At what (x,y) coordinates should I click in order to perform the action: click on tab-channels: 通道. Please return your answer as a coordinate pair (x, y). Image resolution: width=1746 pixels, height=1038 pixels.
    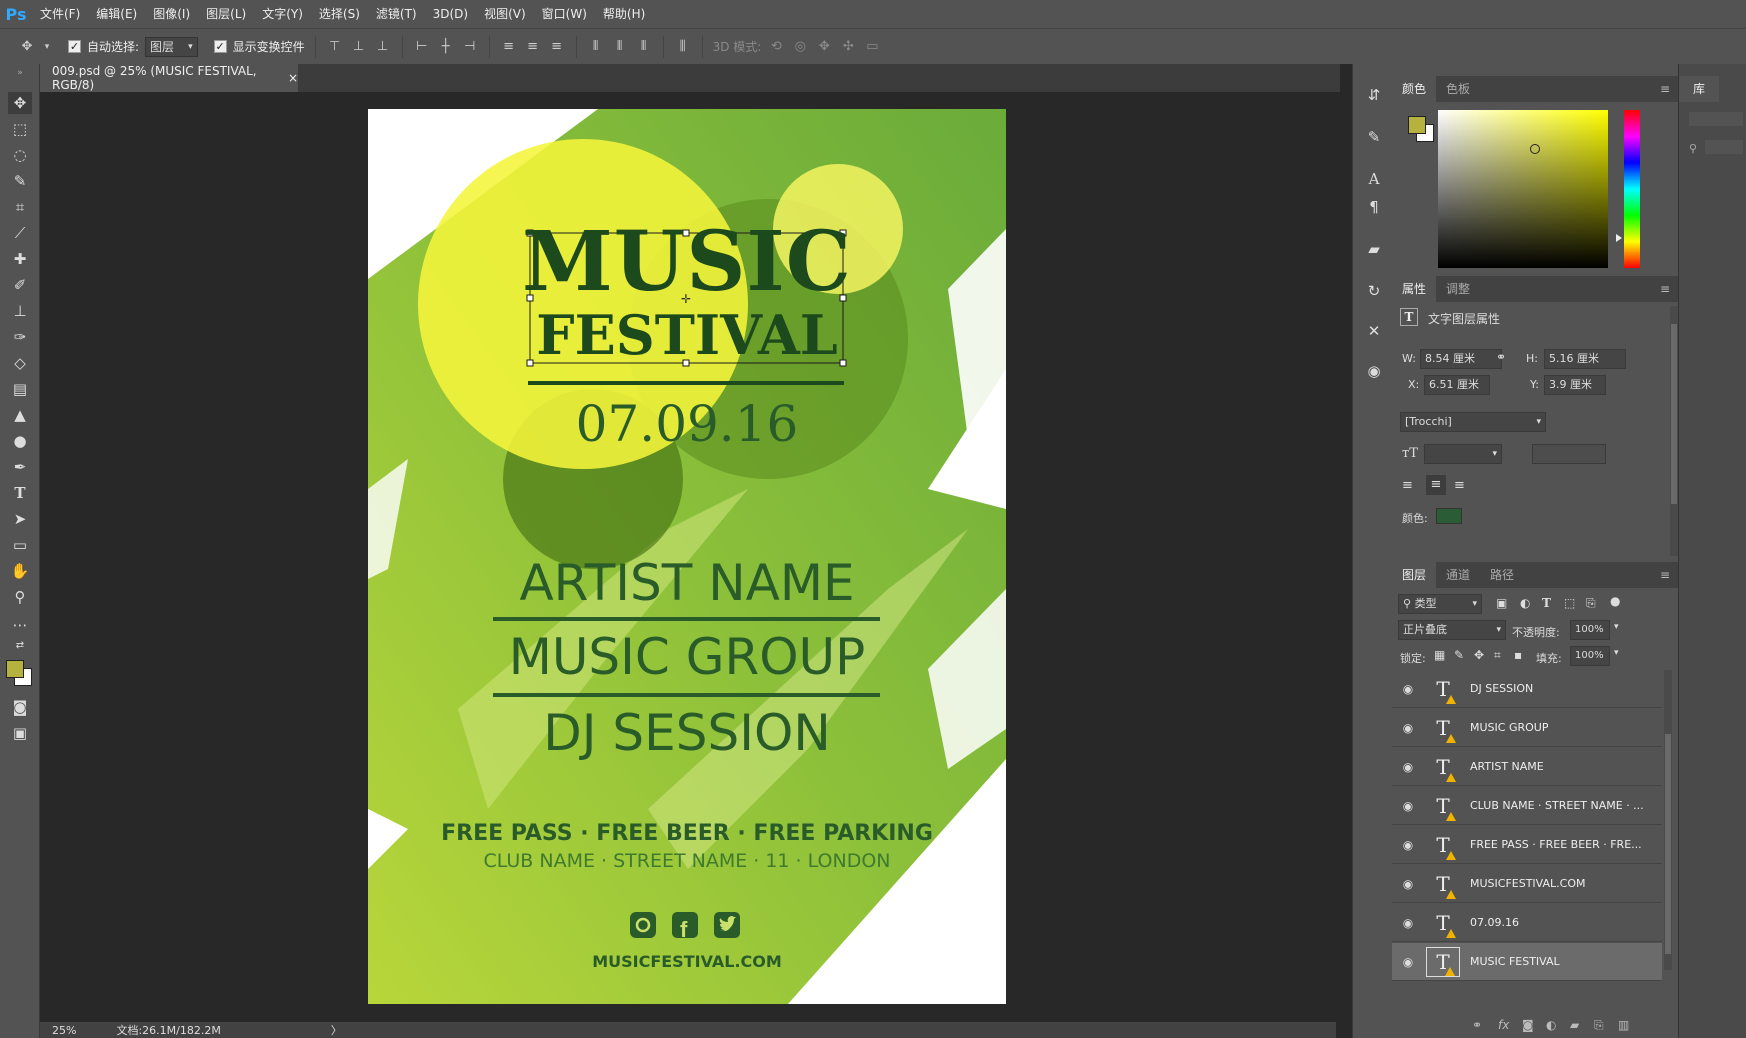
    Looking at the image, I should click on (1458, 575).